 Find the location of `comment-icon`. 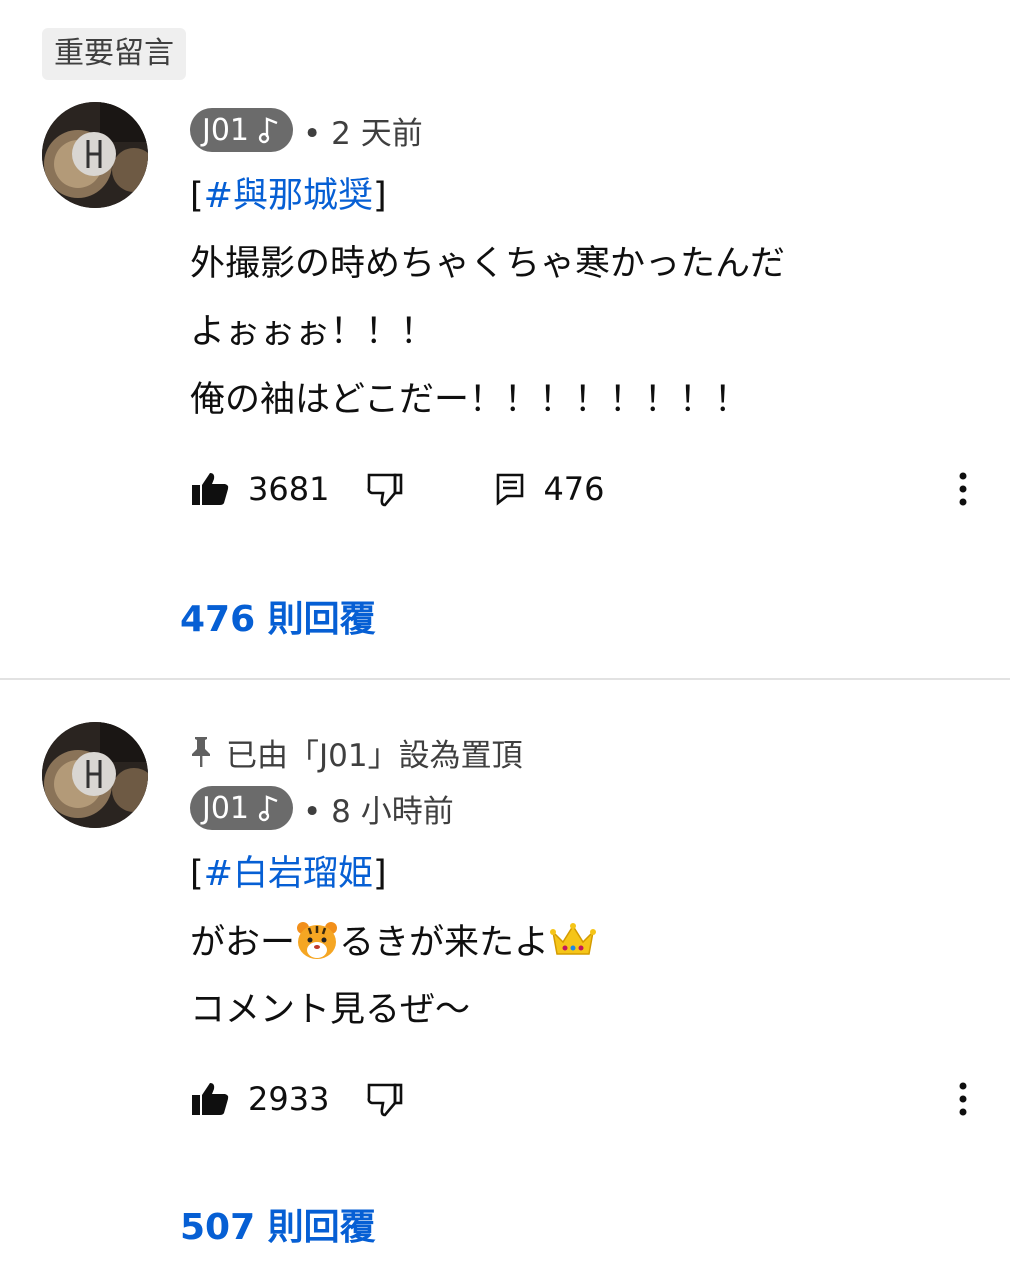

comment-icon is located at coordinates (510, 489).